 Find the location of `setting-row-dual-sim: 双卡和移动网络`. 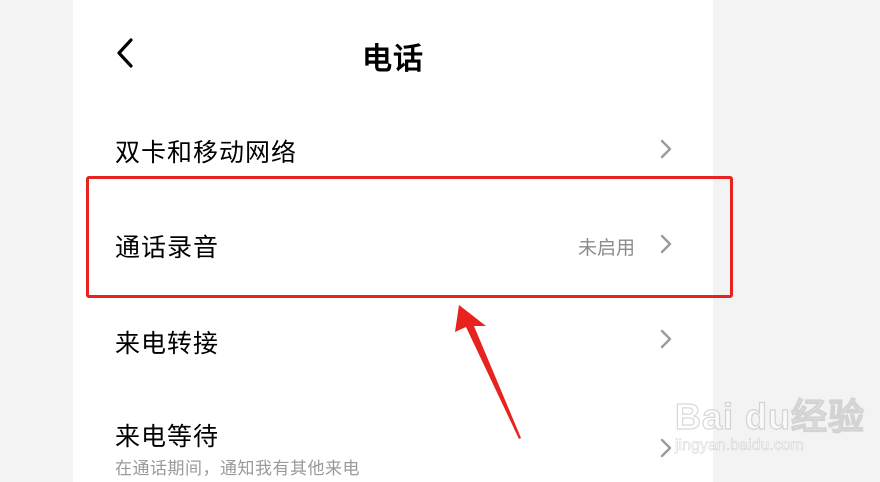

setting-row-dual-sim: 双卡和移动网络 is located at coordinates (393, 148).